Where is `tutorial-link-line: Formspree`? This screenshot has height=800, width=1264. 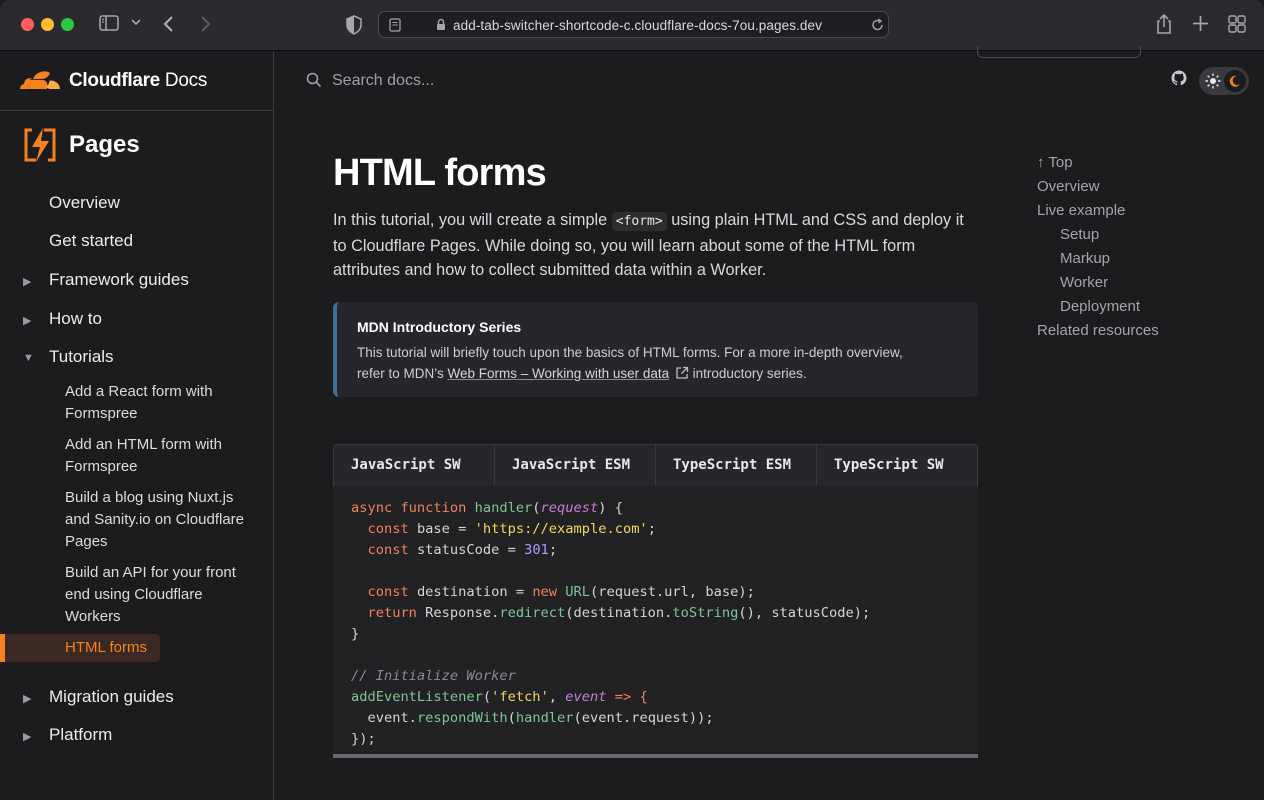 tutorial-link-line: Formspree is located at coordinates (101, 466).